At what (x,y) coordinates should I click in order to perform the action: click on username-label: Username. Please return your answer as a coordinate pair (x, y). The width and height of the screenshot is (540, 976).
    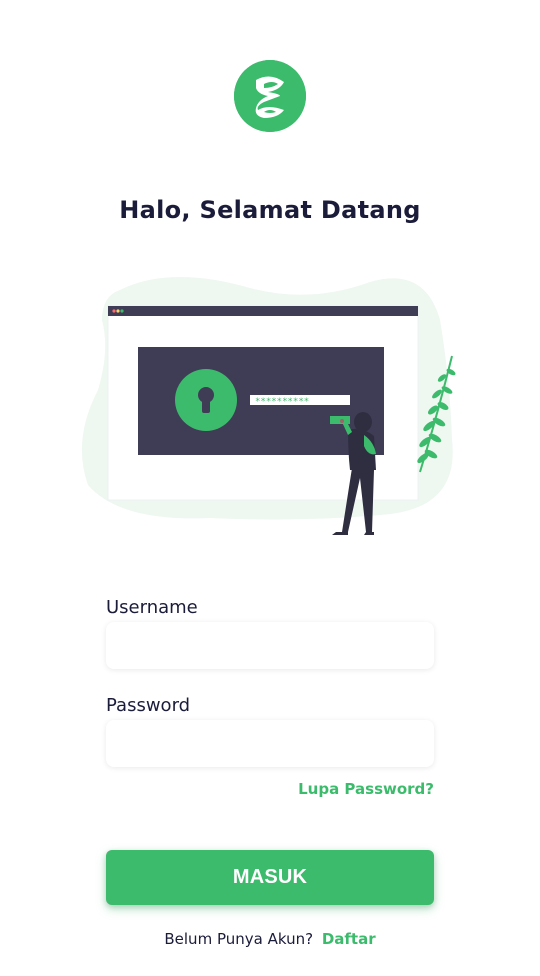
    Looking at the image, I should click on (152, 607).